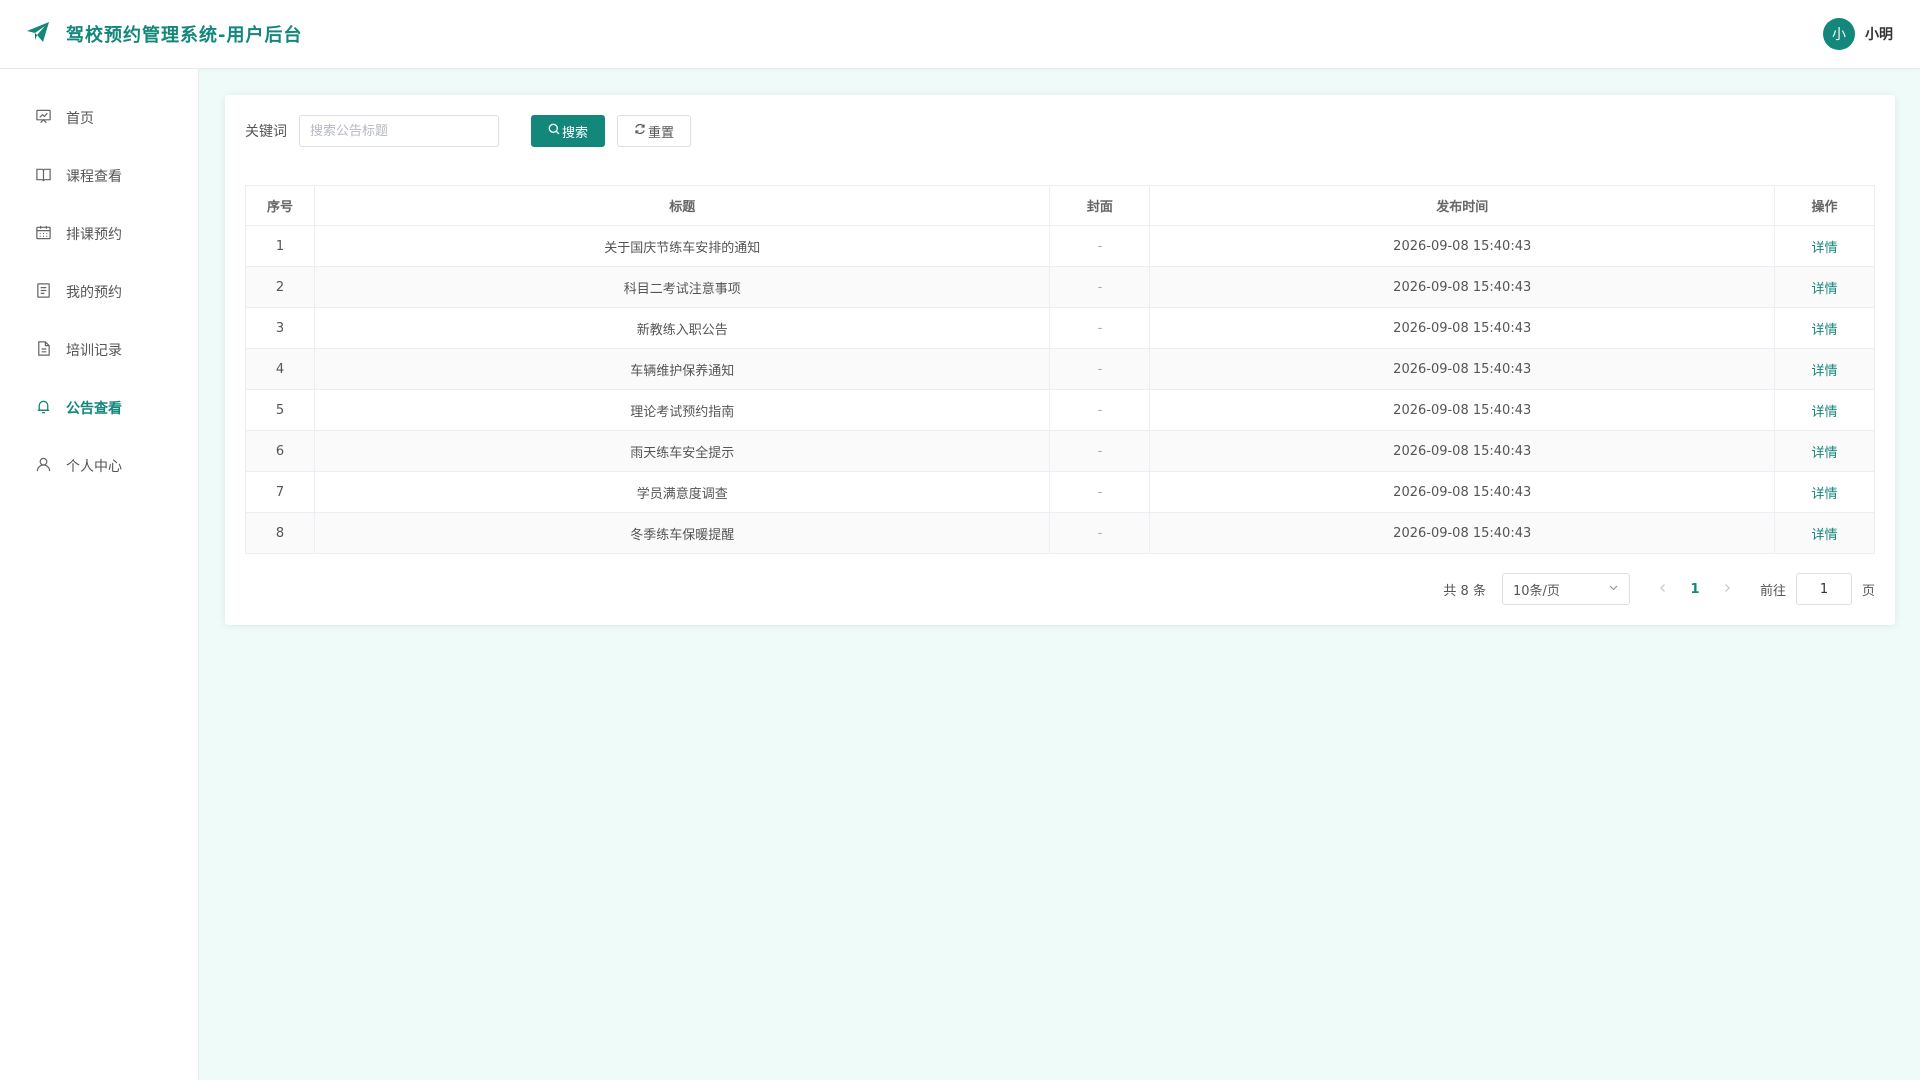 This screenshot has height=1080, width=1920. Describe the element at coordinates (682, 410) in the screenshot. I see `cell-title: 理论考试预约指南` at that location.